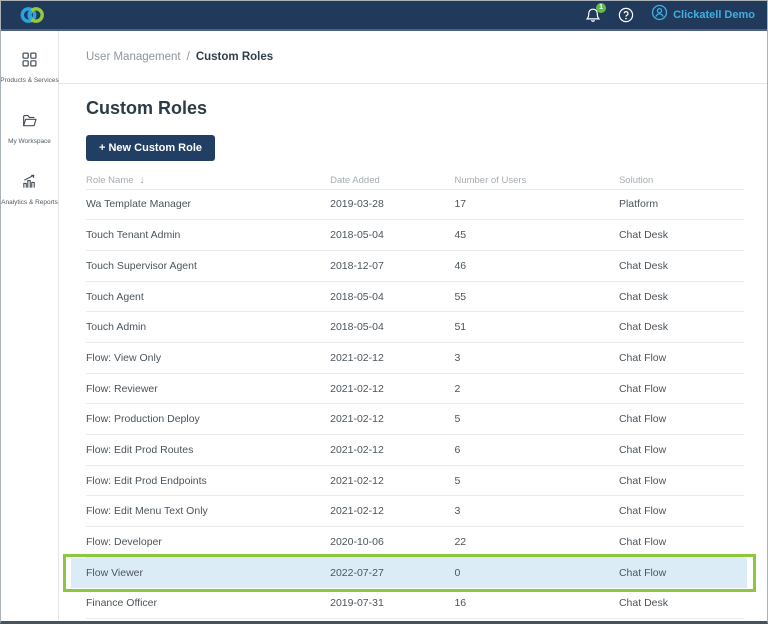  I want to click on cell-role-name: Finance Officer, so click(122, 603).